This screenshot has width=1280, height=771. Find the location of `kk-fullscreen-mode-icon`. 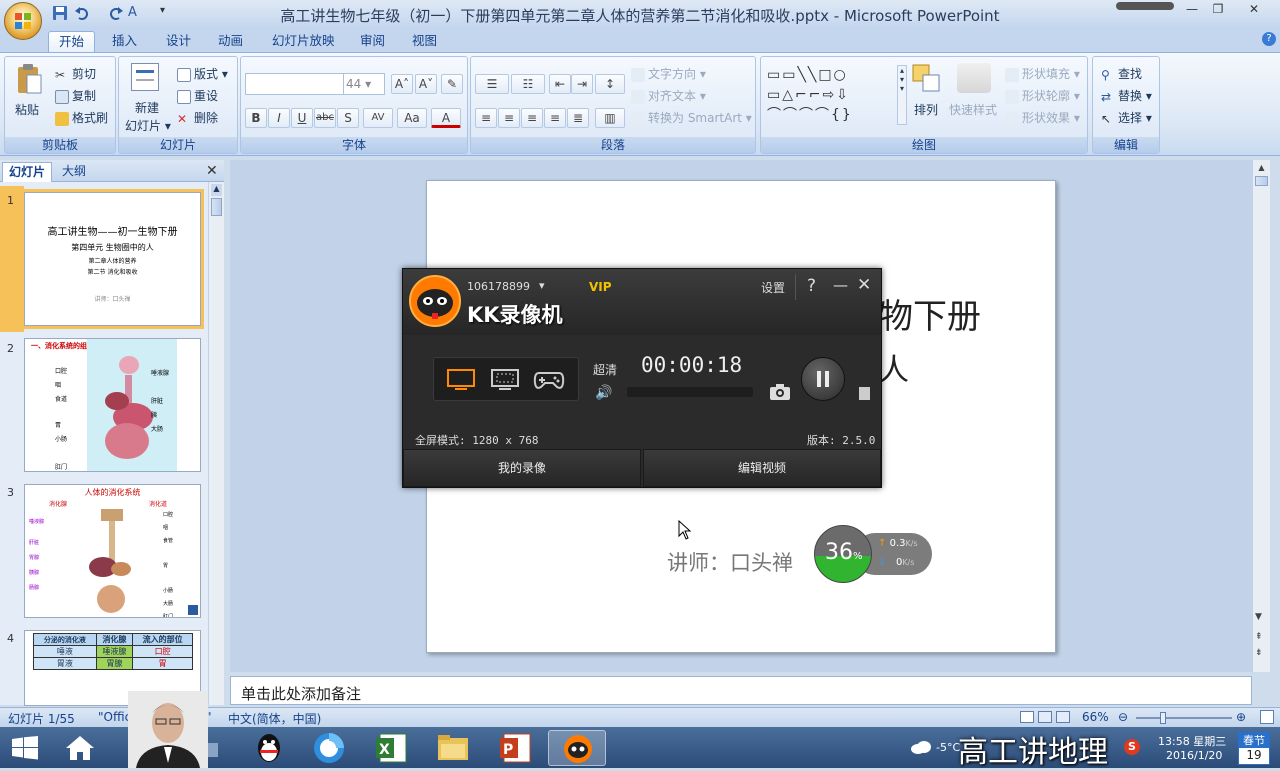

kk-fullscreen-mode-icon is located at coordinates (461, 381).